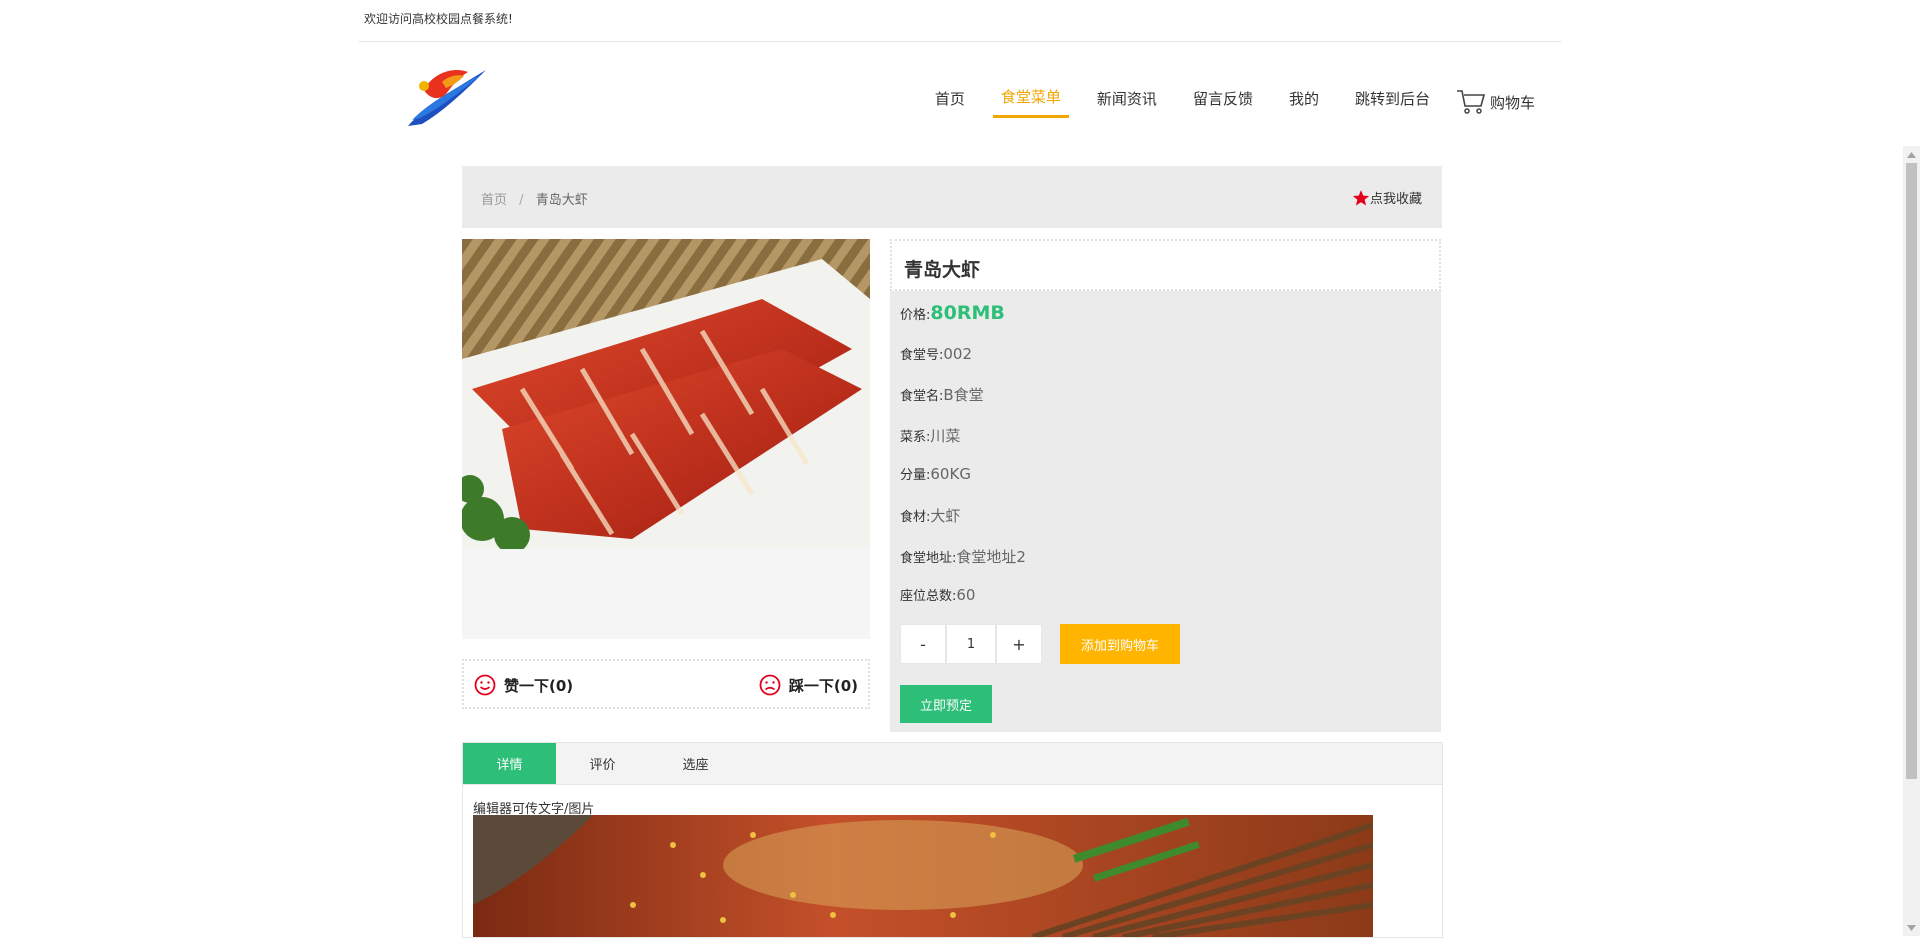 Image resolution: width=1920 pixels, height=938 pixels. I want to click on dislike-button: 踩一下(0), so click(808, 685).